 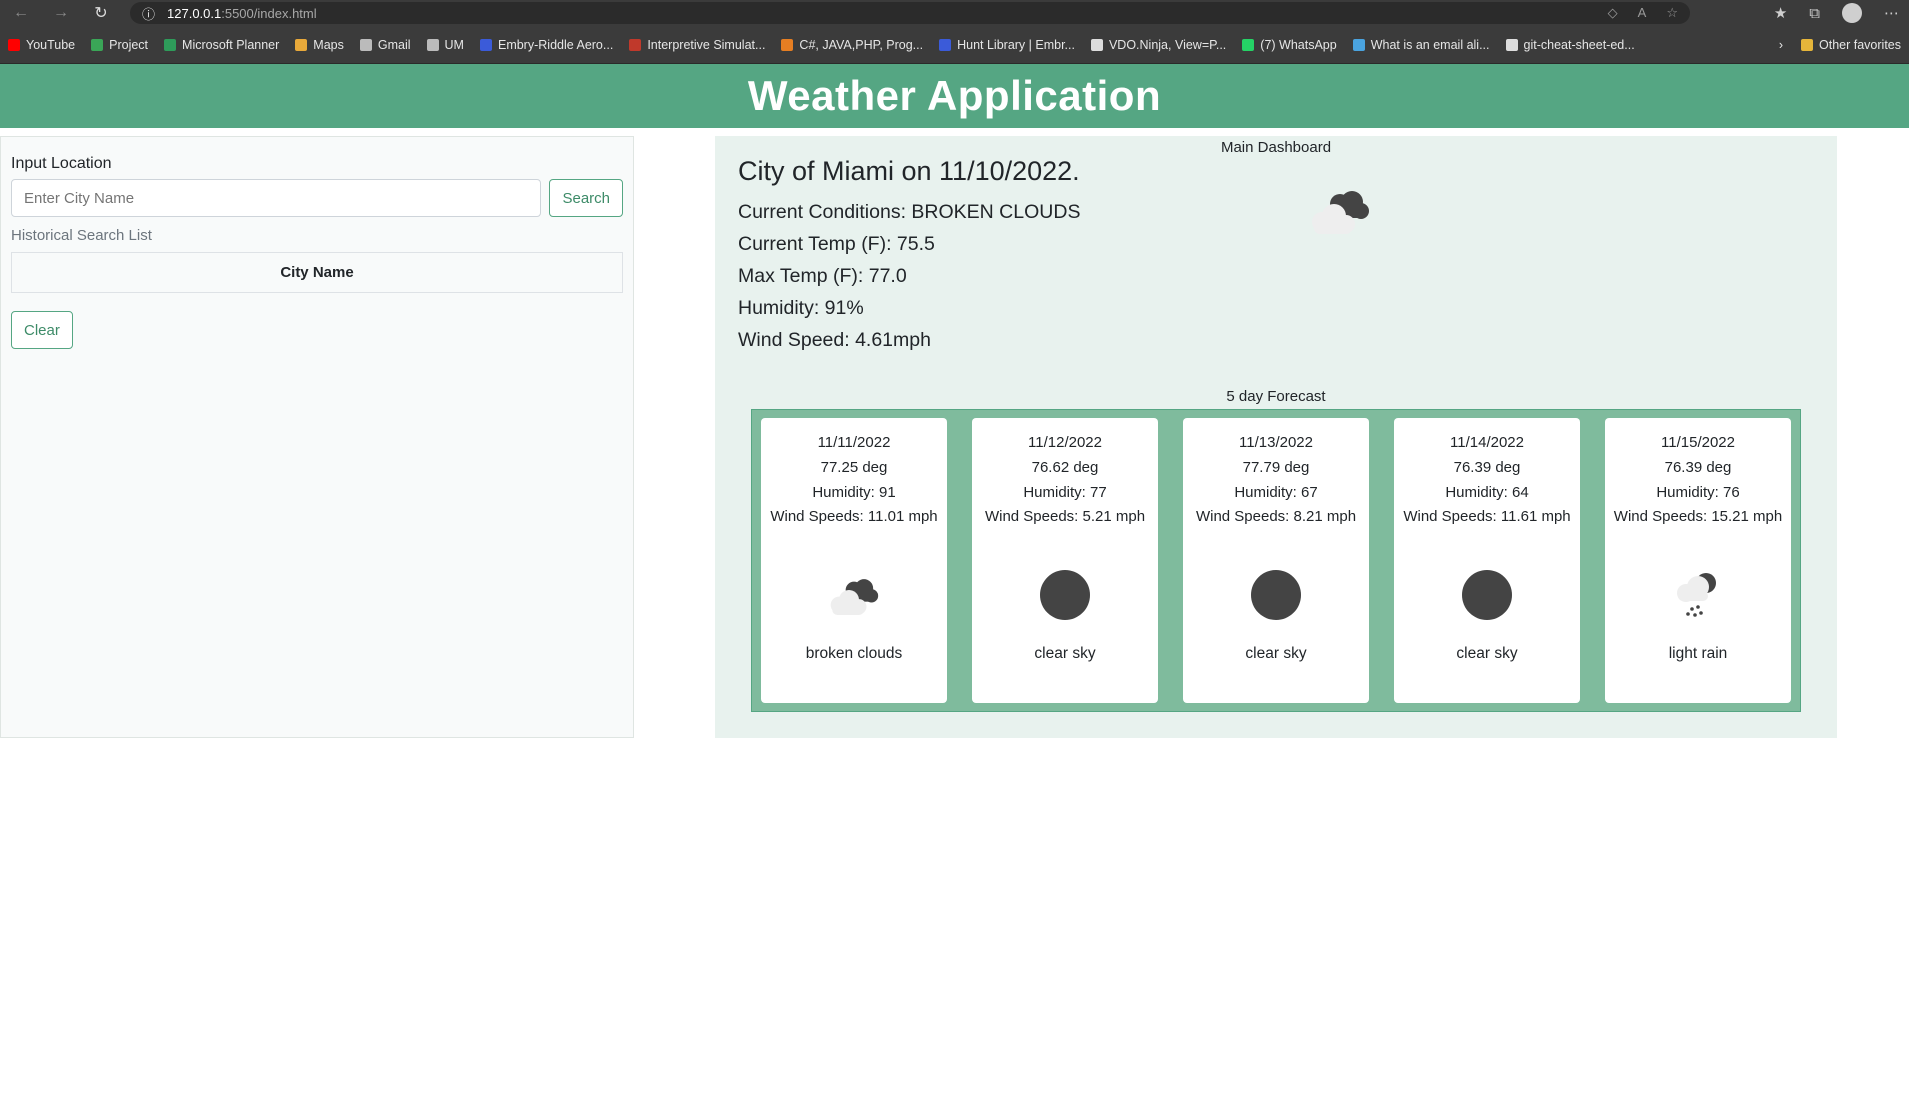 I want to click on bookmark-label: Microsoft Planner, so click(x=231, y=44).